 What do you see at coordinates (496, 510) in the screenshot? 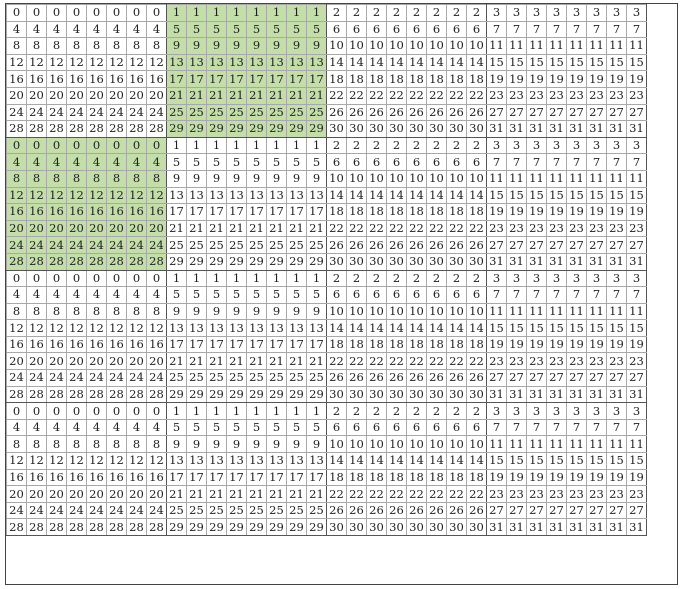
I see `sheet-cell: 27` at bounding box center [496, 510].